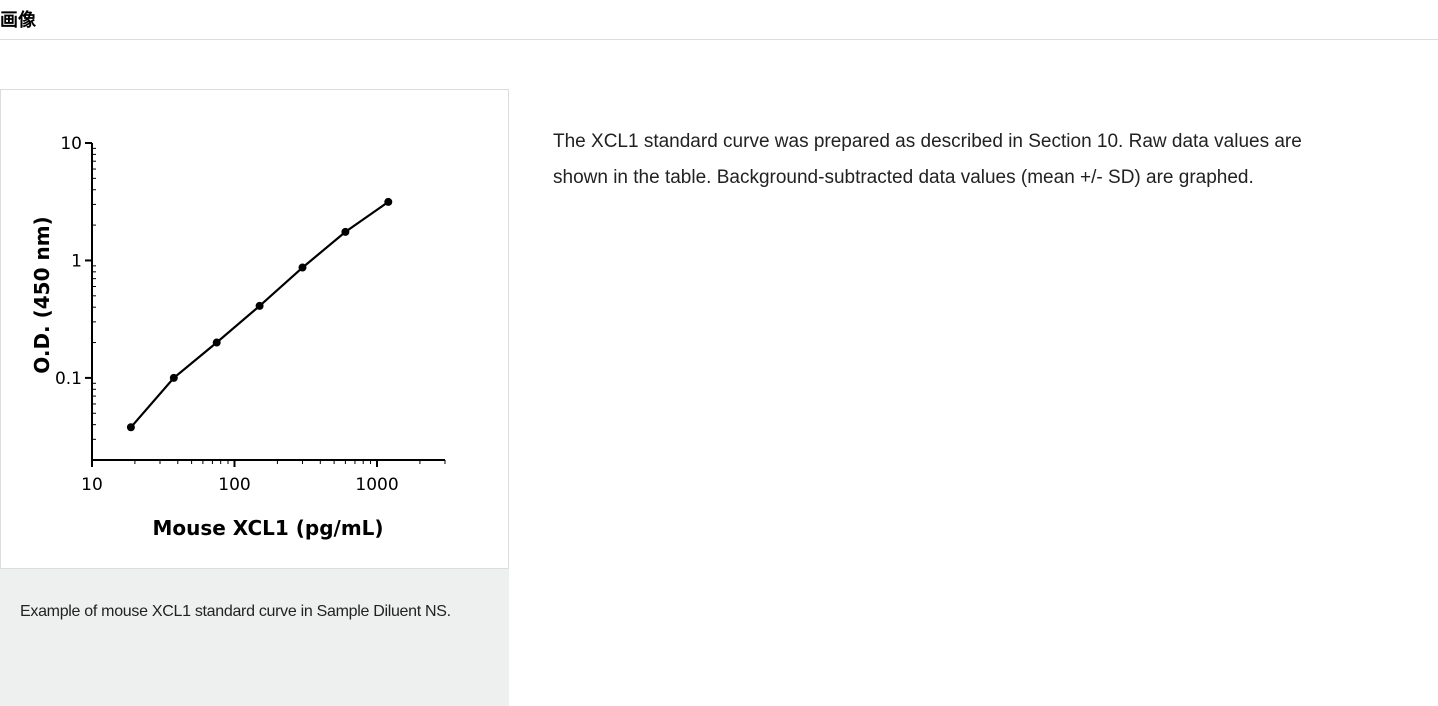 Image resolution: width=1438 pixels, height=706 pixels. I want to click on section-title: 画像, so click(18, 20).